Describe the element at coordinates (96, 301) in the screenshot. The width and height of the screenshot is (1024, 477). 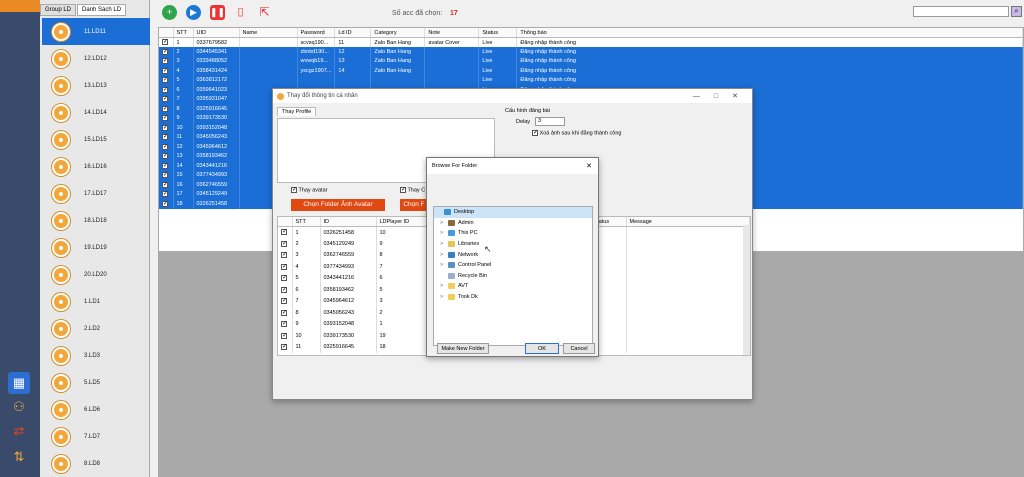
I see `ld-item: 1.LD1` at that location.